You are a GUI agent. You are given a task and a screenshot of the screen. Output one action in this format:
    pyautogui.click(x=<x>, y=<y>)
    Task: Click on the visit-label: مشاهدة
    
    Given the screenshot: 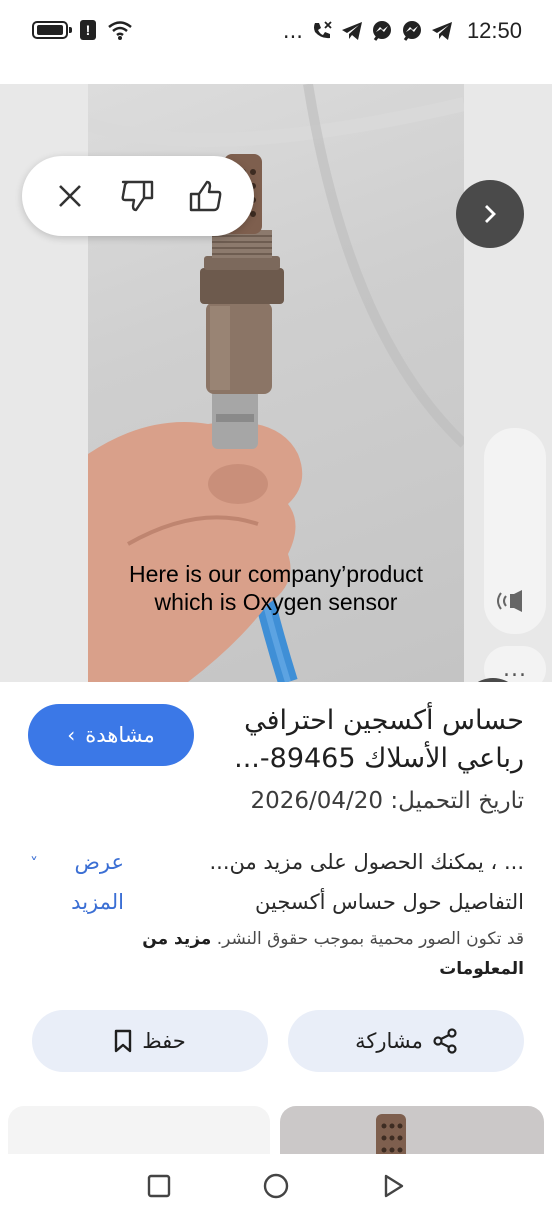 What is the action you would take?
    pyautogui.click(x=120, y=735)
    